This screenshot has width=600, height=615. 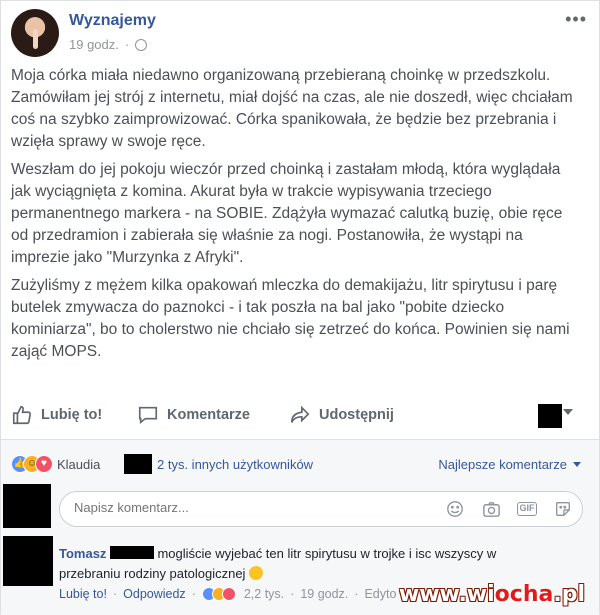 What do you see at coordinates (72, 415) in the screenshot?
I see `like-label: Lubię to!` at bounding box center [72, 415].